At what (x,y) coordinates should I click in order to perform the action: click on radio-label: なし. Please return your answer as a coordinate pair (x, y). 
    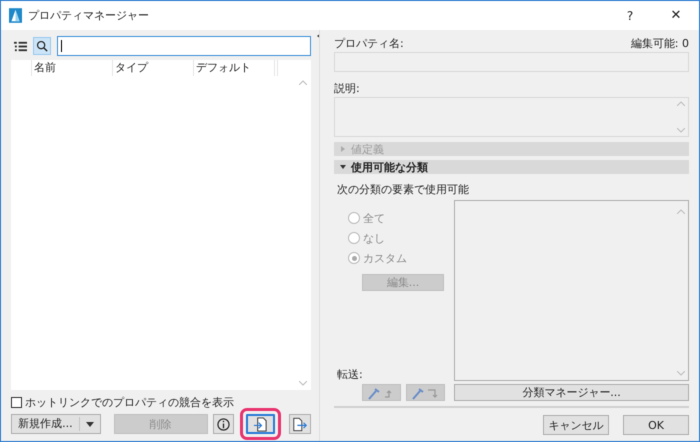
    Looking at the image, I should click on (374, 238).